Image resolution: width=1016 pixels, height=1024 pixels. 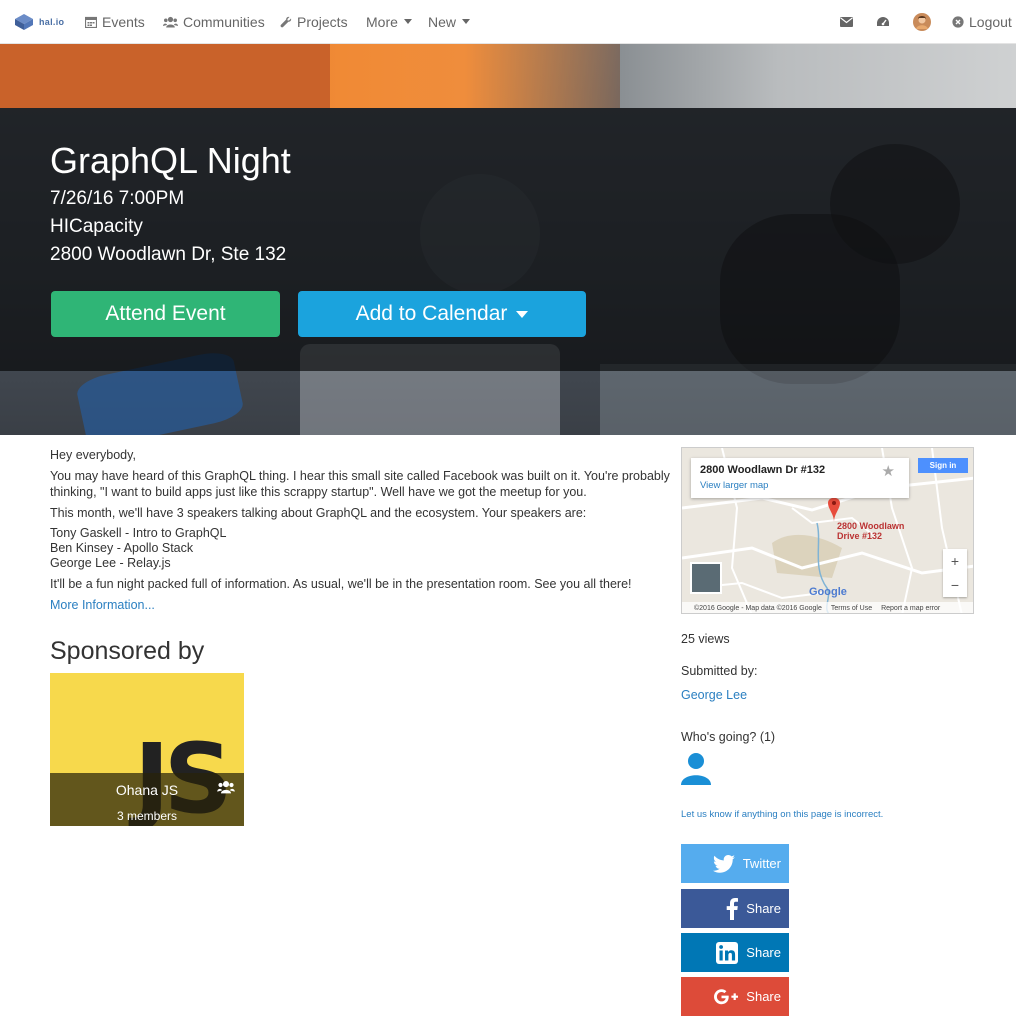 I want to click on add-to-calendar-label: Add to Calendar, so click(x=431, y=313).